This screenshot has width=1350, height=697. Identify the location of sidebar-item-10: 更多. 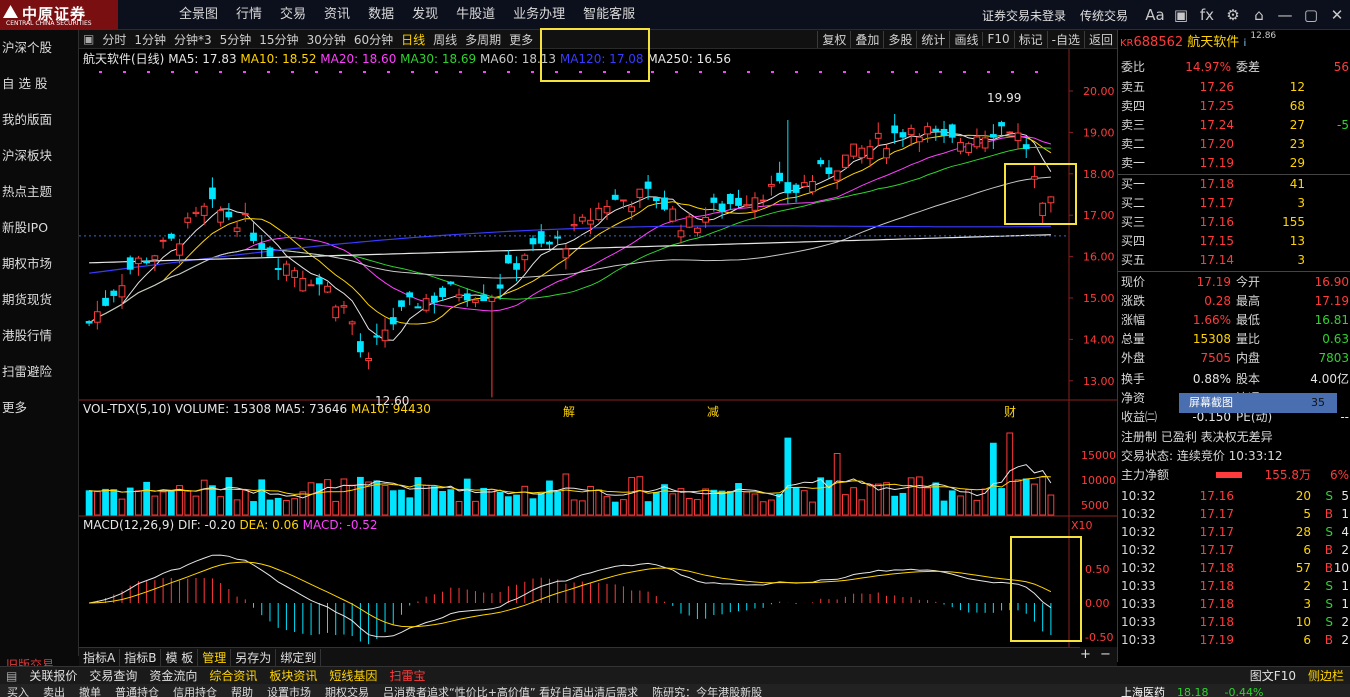
(39, 408).